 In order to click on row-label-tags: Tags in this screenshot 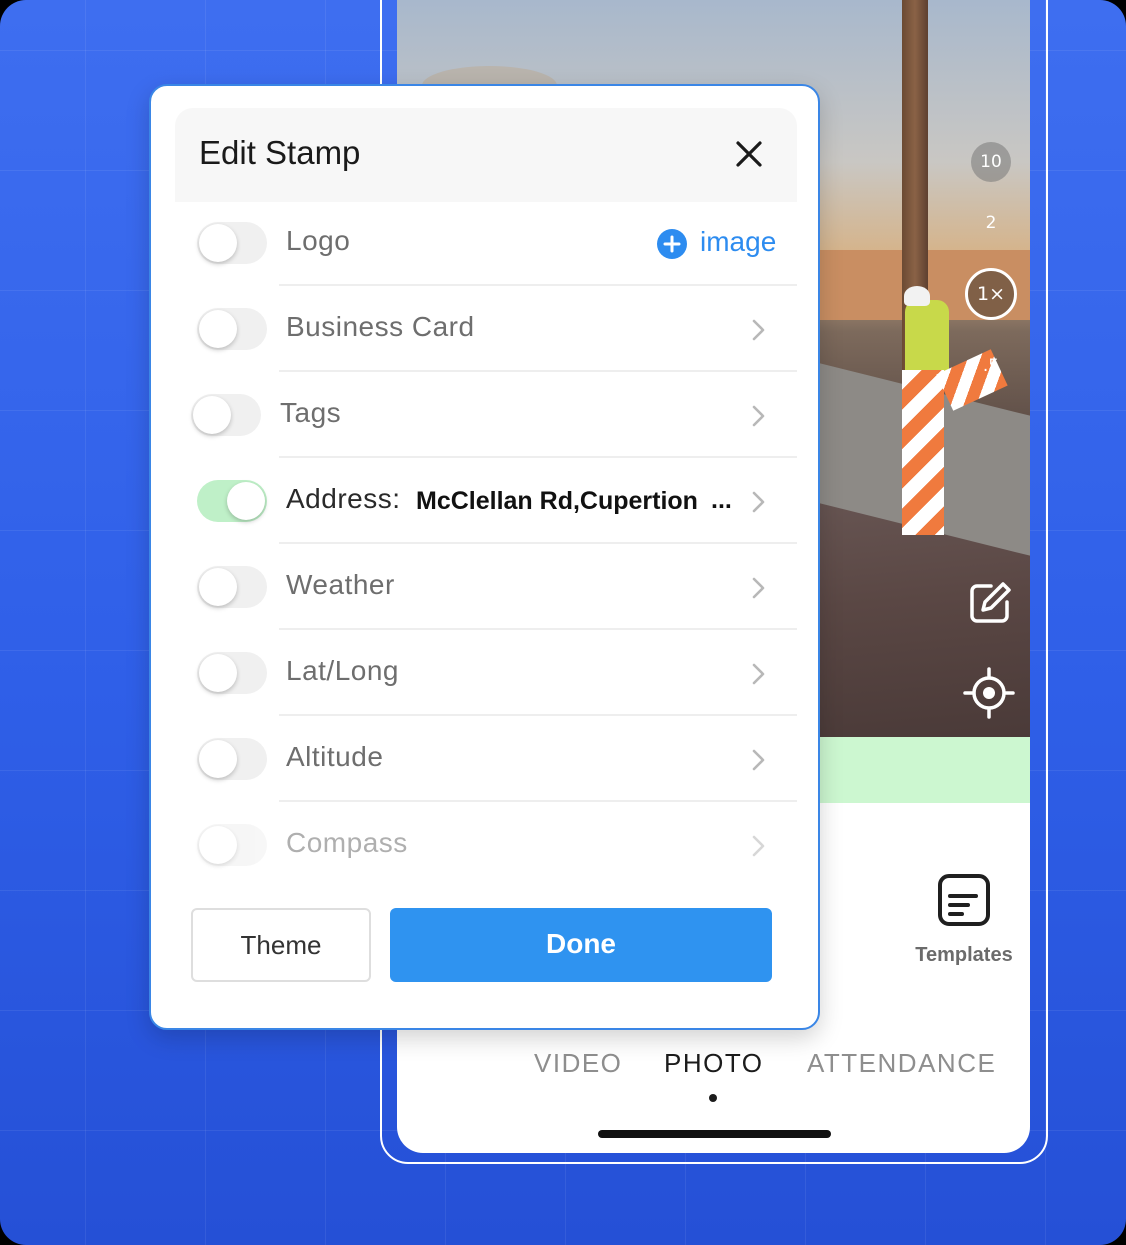, I will do `click(311, 412)`.